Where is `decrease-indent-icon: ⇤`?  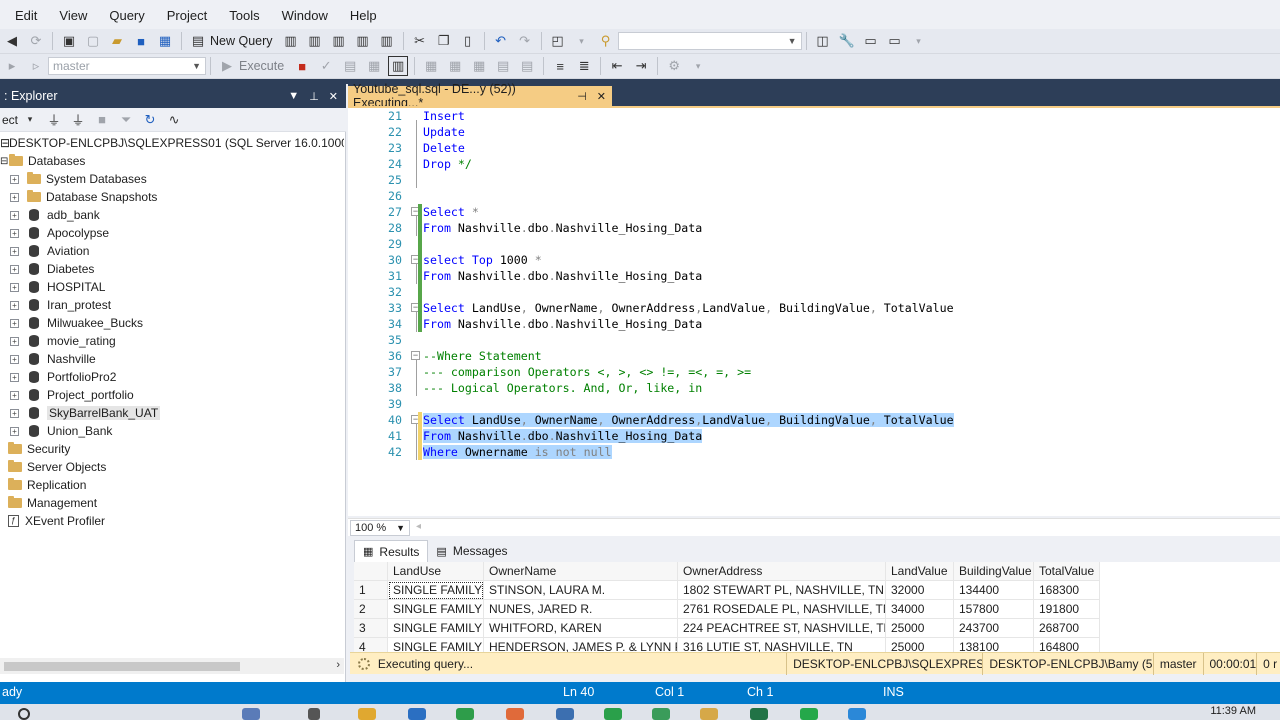
decrease-indent-icon: ⇤ is located at coordinates (617, 66).